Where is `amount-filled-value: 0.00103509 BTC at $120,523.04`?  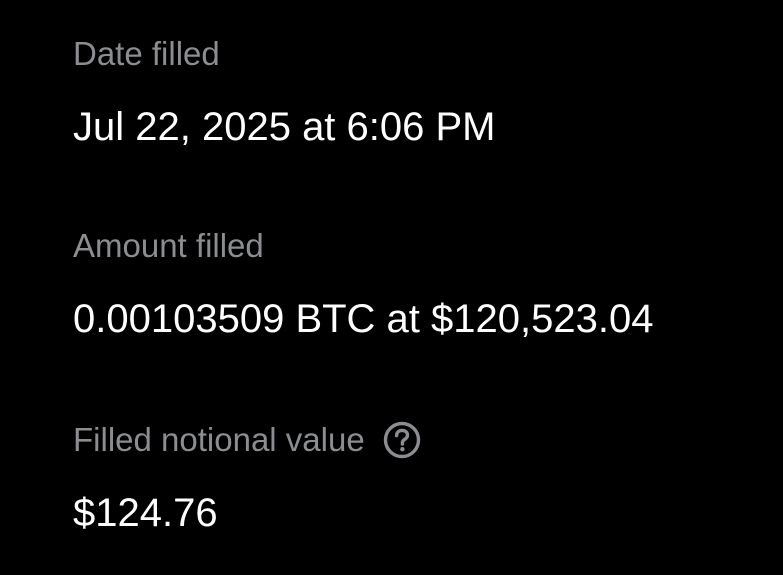 amount-filled-value: 0.00103509 BTC at $120,523.04 is located at coordinates (363, 319).